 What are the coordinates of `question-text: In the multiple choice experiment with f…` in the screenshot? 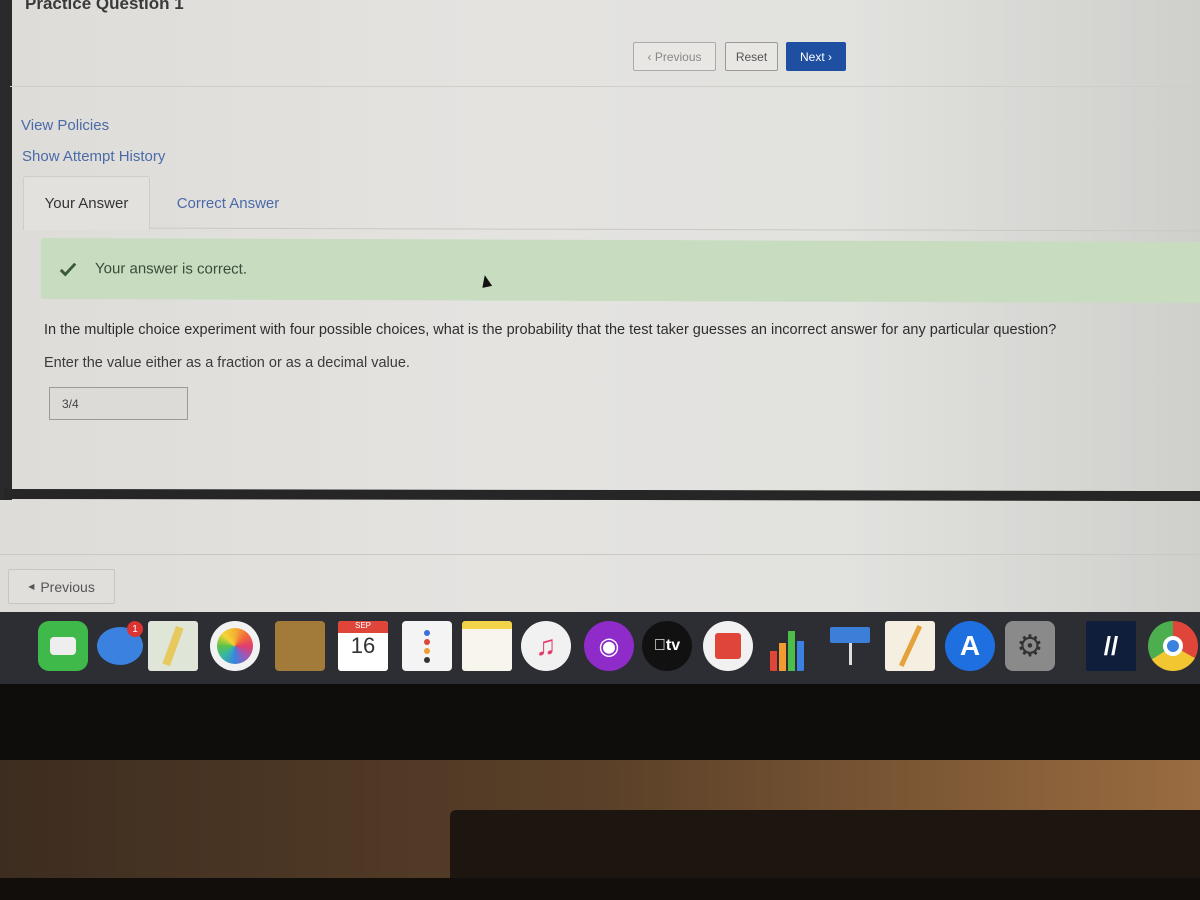 It's located at (550, 330).